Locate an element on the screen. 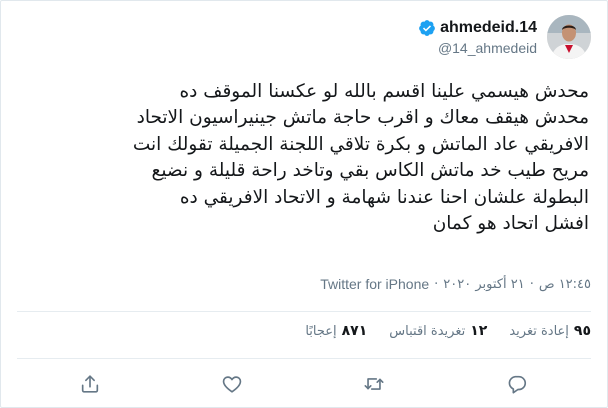  tweet-date: ٢١ أكتوبر ٢٠٢٠ is located at coordinates (483, 284).